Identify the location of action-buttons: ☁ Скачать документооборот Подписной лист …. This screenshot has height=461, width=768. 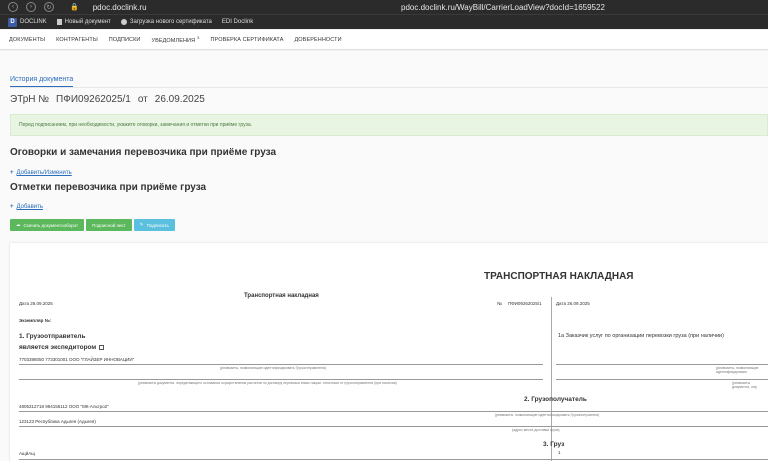
(92, 225).